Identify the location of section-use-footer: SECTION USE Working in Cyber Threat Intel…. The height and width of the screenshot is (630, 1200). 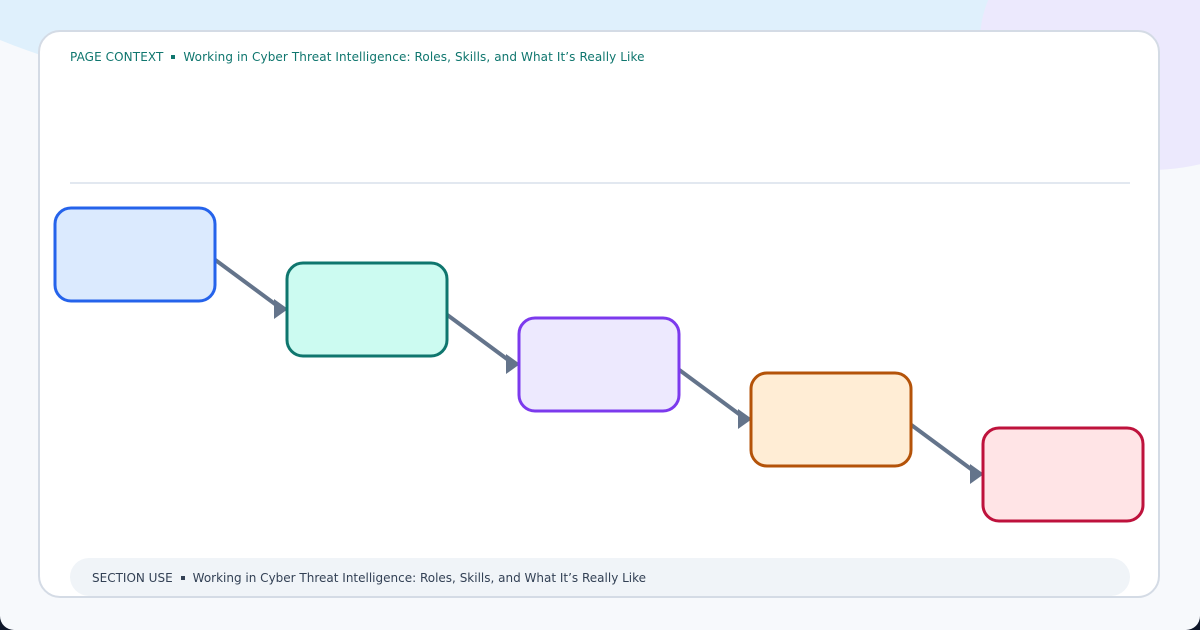
(600, 577).